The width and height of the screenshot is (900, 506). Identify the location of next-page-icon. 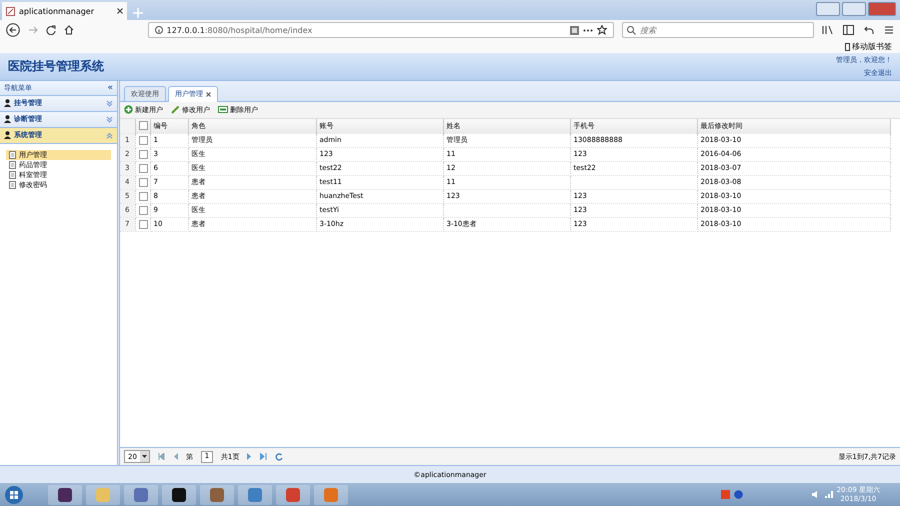
(249, 456).